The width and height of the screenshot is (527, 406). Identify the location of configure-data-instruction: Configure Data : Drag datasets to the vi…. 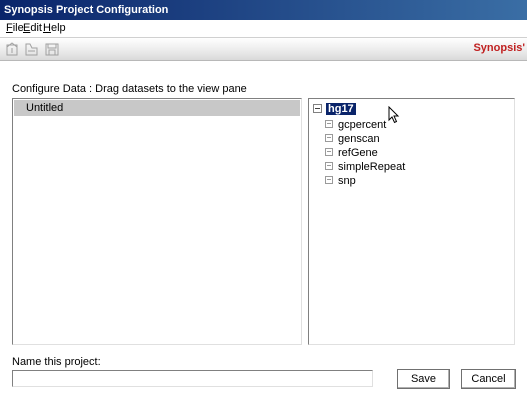
(129, 89).